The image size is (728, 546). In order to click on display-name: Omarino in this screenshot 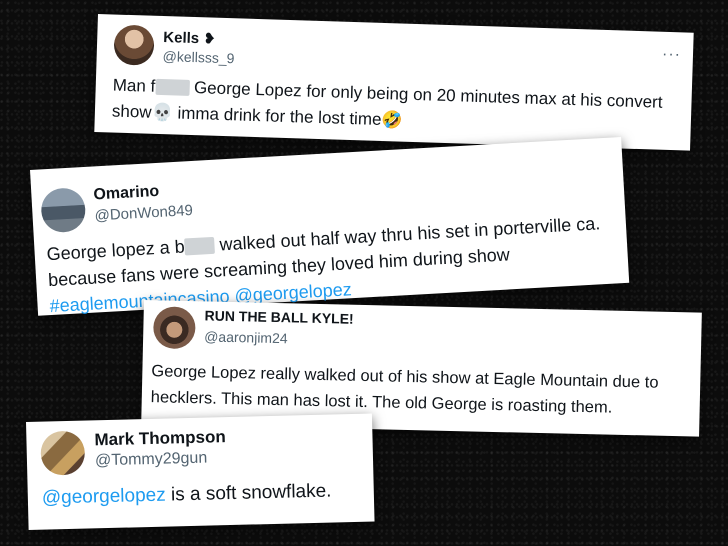, I will do `click(126, 194)`.